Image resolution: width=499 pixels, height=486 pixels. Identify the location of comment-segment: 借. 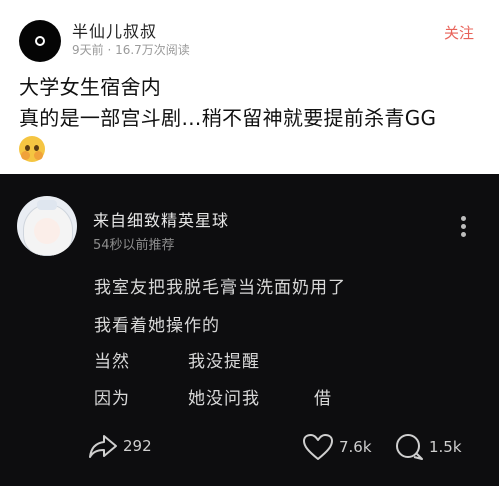
(323, 399).